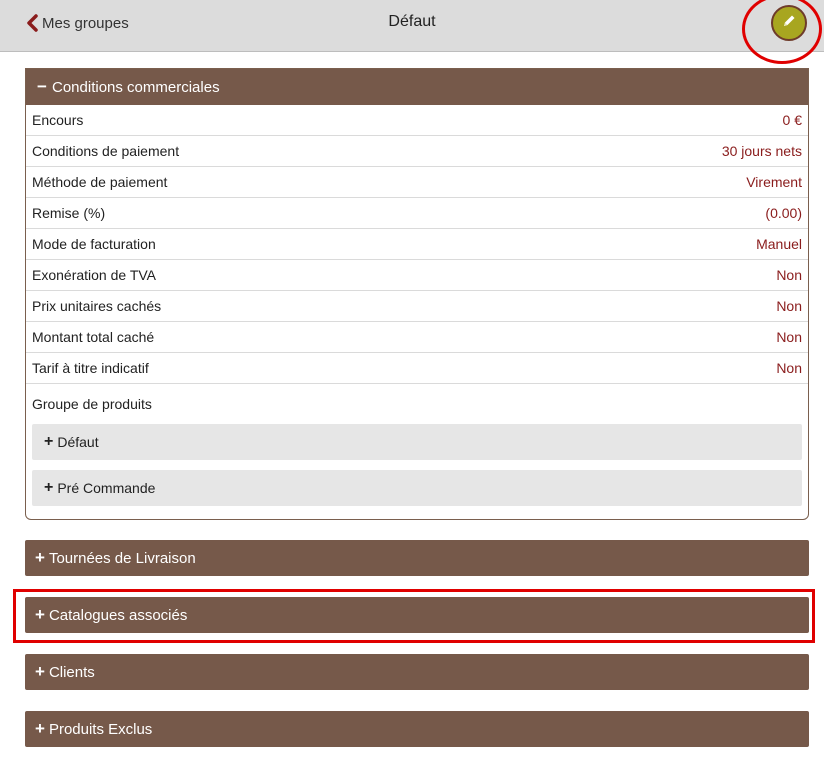 The height and width of the screenshot is (768, 824). Describe the element at coordinates (97, 306) in the screenshot. I see `condition-label: Prix unitaires cachés` at that location.